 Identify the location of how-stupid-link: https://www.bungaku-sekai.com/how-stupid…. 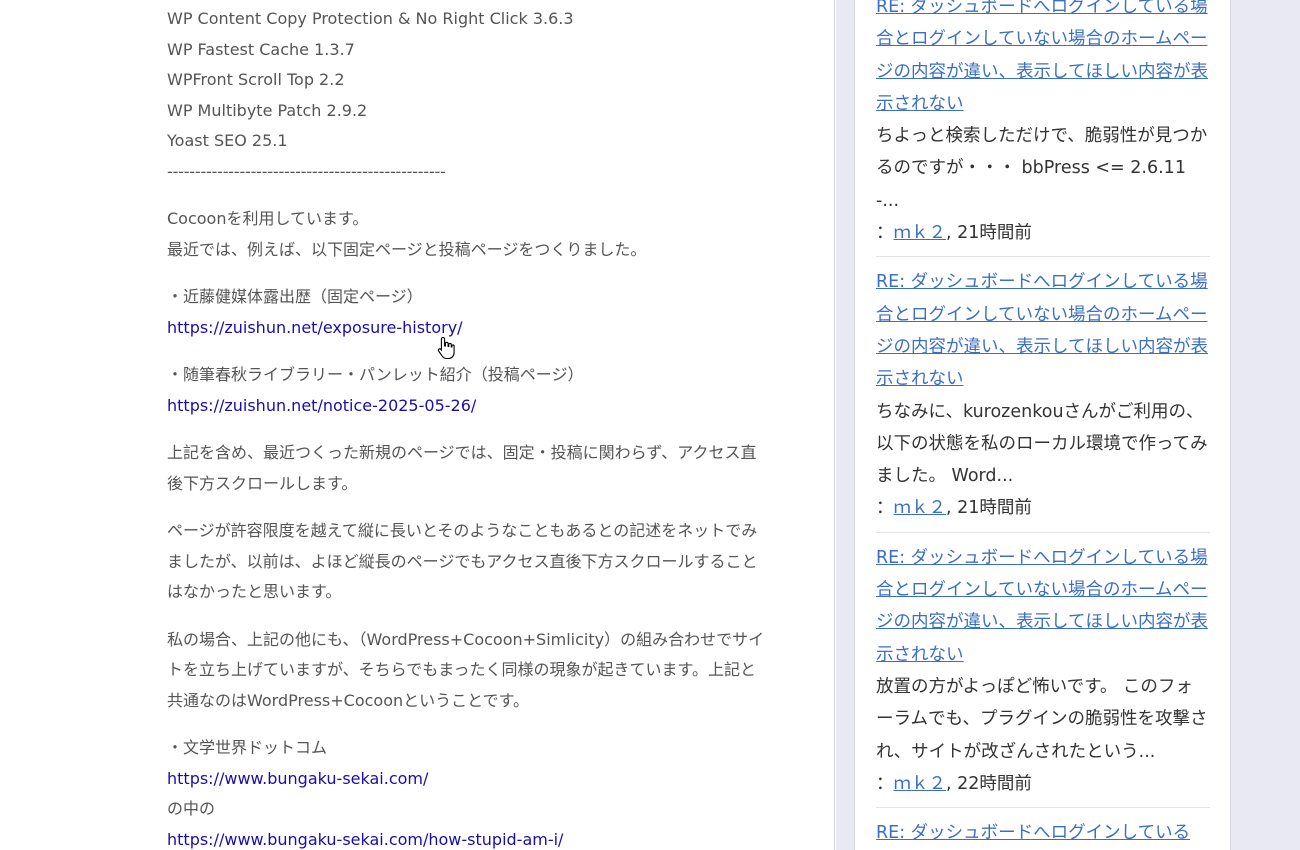
(467, 837).